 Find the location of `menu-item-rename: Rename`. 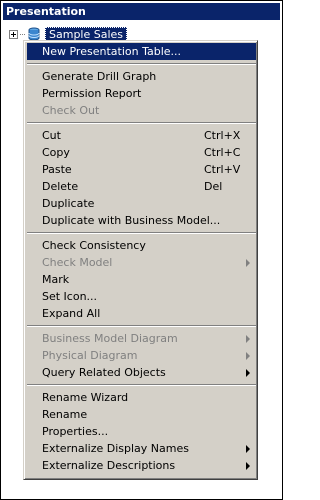

menu-item-rename: Rename is located at coordinates (141, 414).